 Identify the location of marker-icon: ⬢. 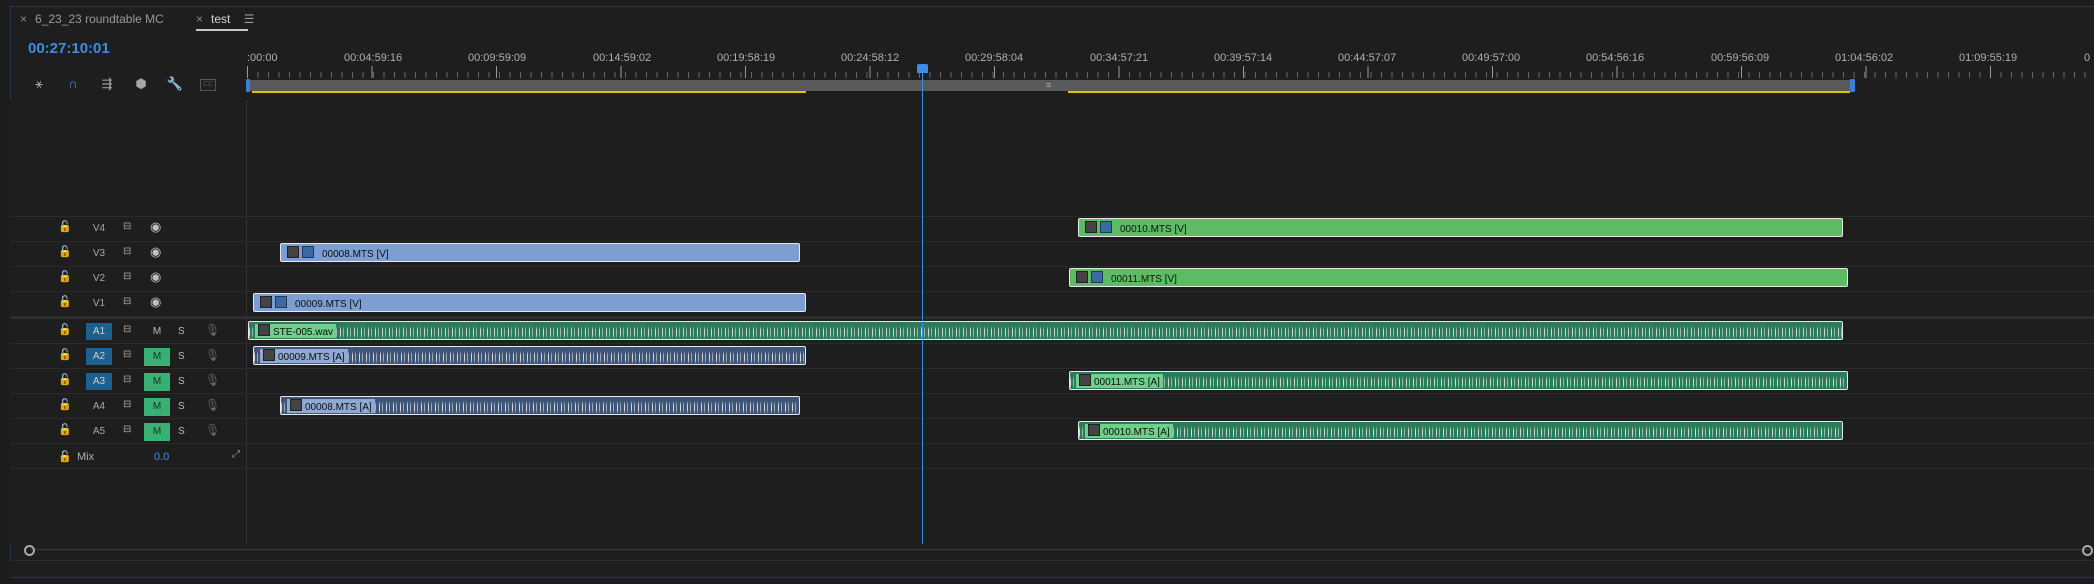
(141, 84).